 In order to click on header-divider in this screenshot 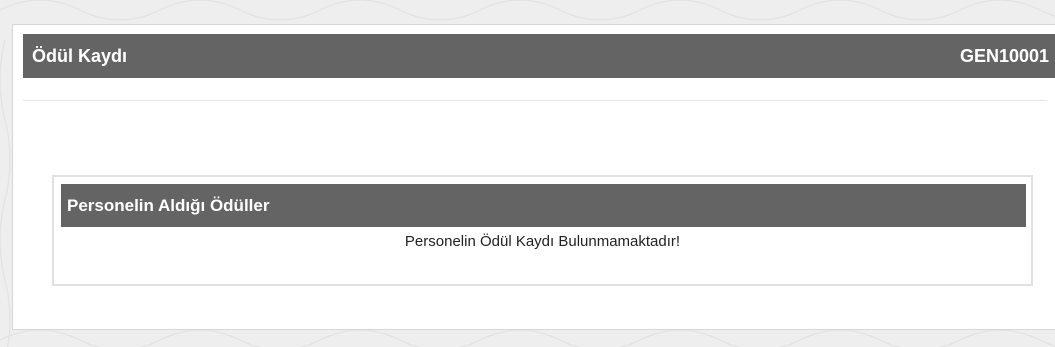, I will do `click(535, 100)`.